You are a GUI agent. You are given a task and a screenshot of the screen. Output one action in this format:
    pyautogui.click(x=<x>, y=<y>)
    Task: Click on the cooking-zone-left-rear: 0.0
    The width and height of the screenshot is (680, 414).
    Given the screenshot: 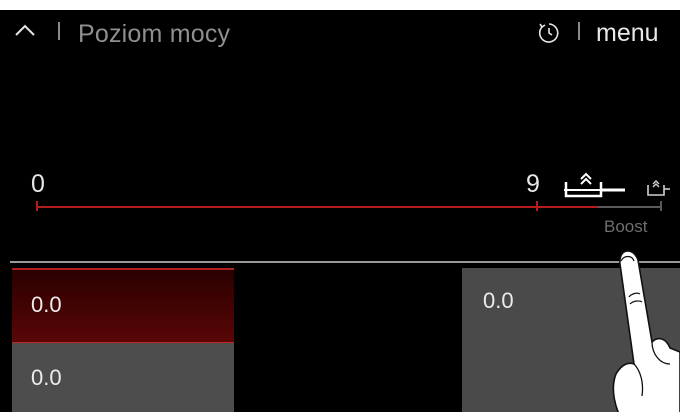 What is the action you would take?
    pyautogui.click(x=123, y=377)
    